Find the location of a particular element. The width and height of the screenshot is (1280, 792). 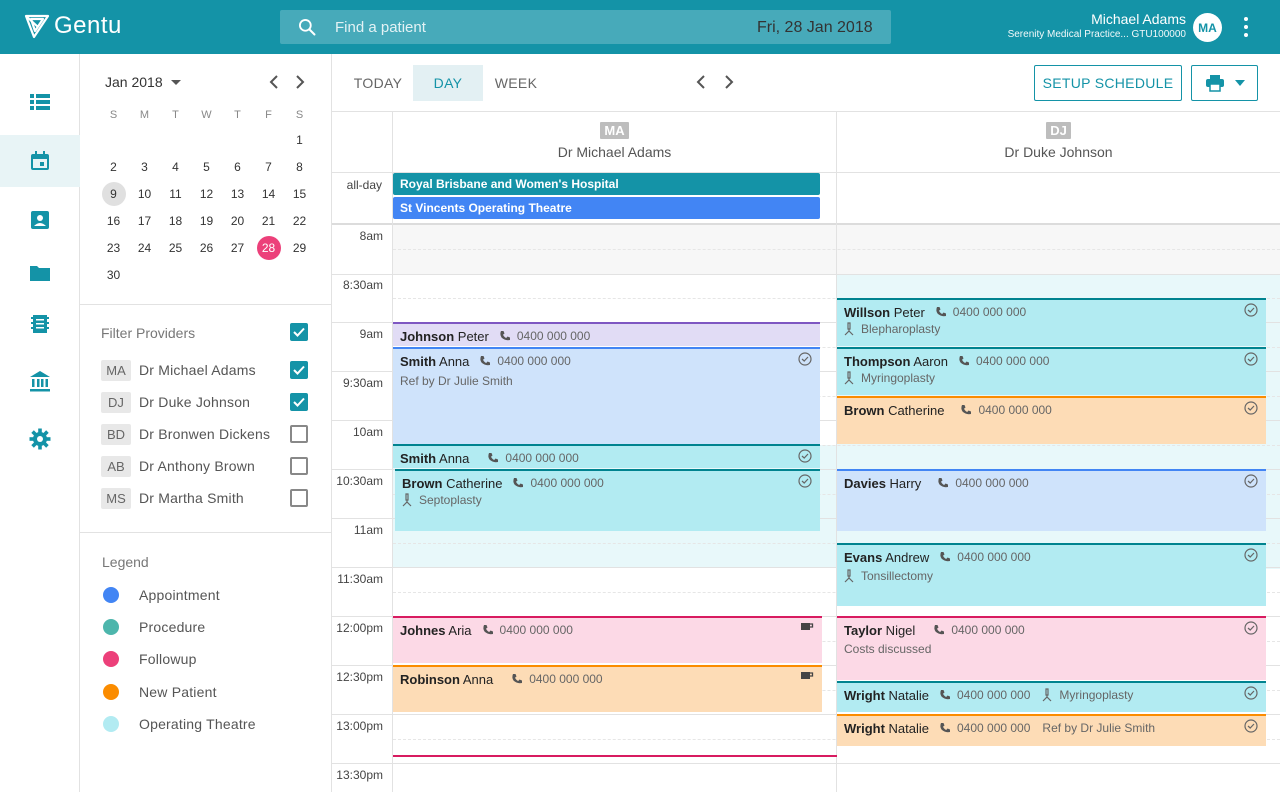

calendar-day: 22 is located at coordinates (299, 220).